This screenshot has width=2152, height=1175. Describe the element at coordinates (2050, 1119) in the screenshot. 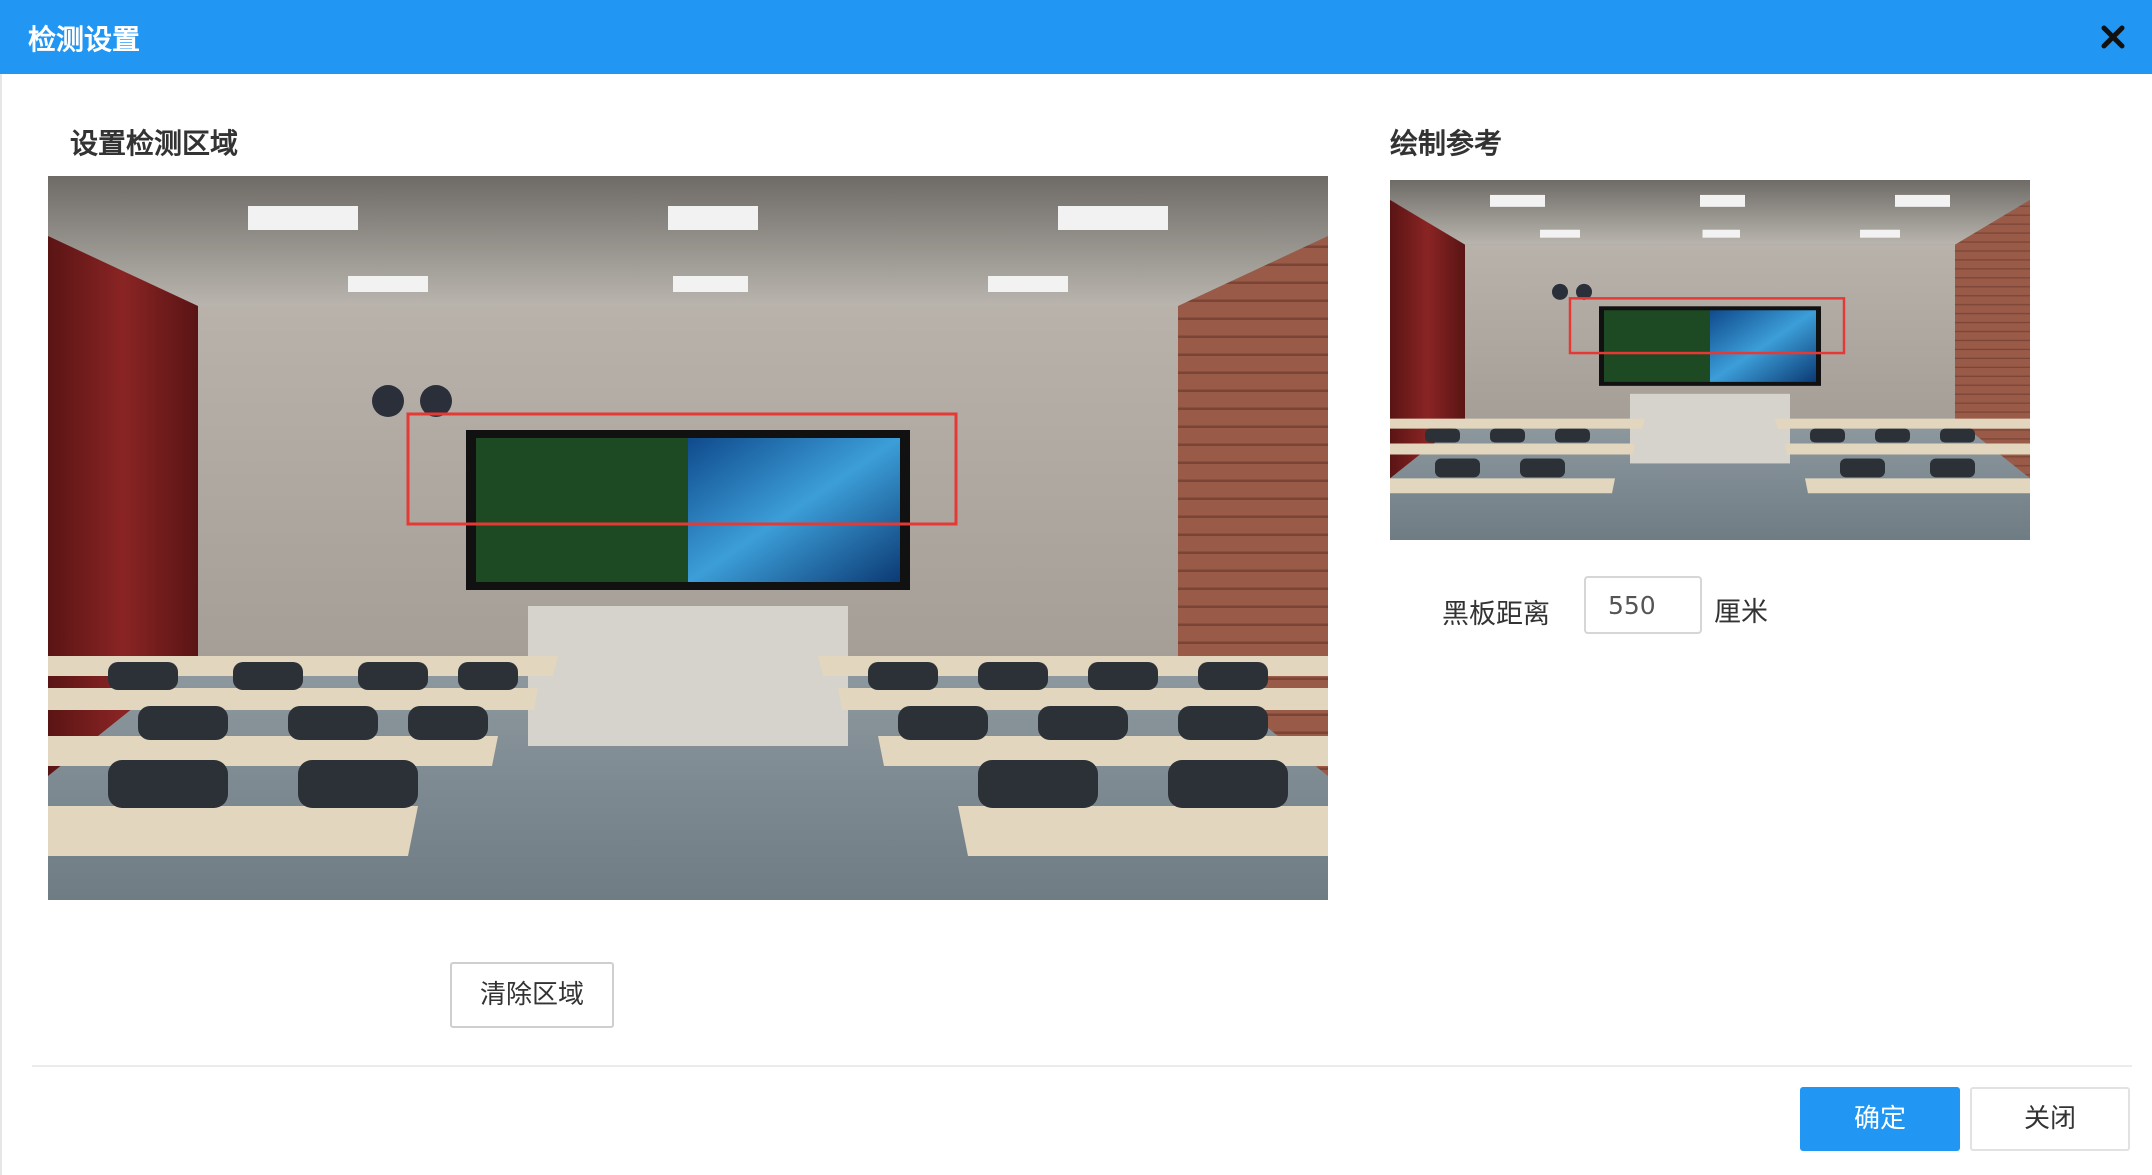

I see `close-button: 关闭` at that location.